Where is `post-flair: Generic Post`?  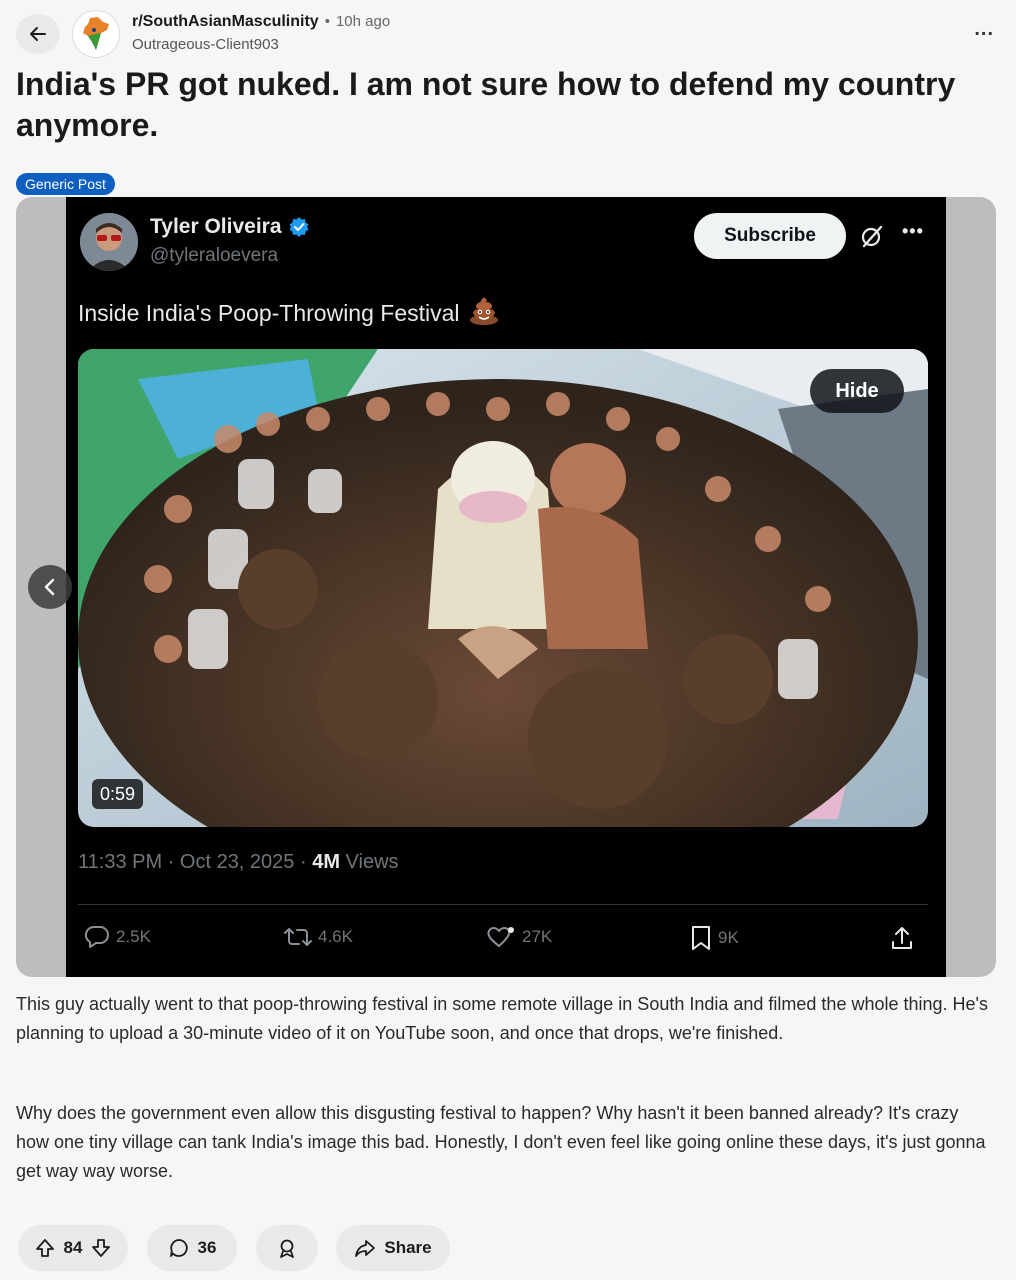
post-flair: Generic Post is located at coordinates (65, 184).